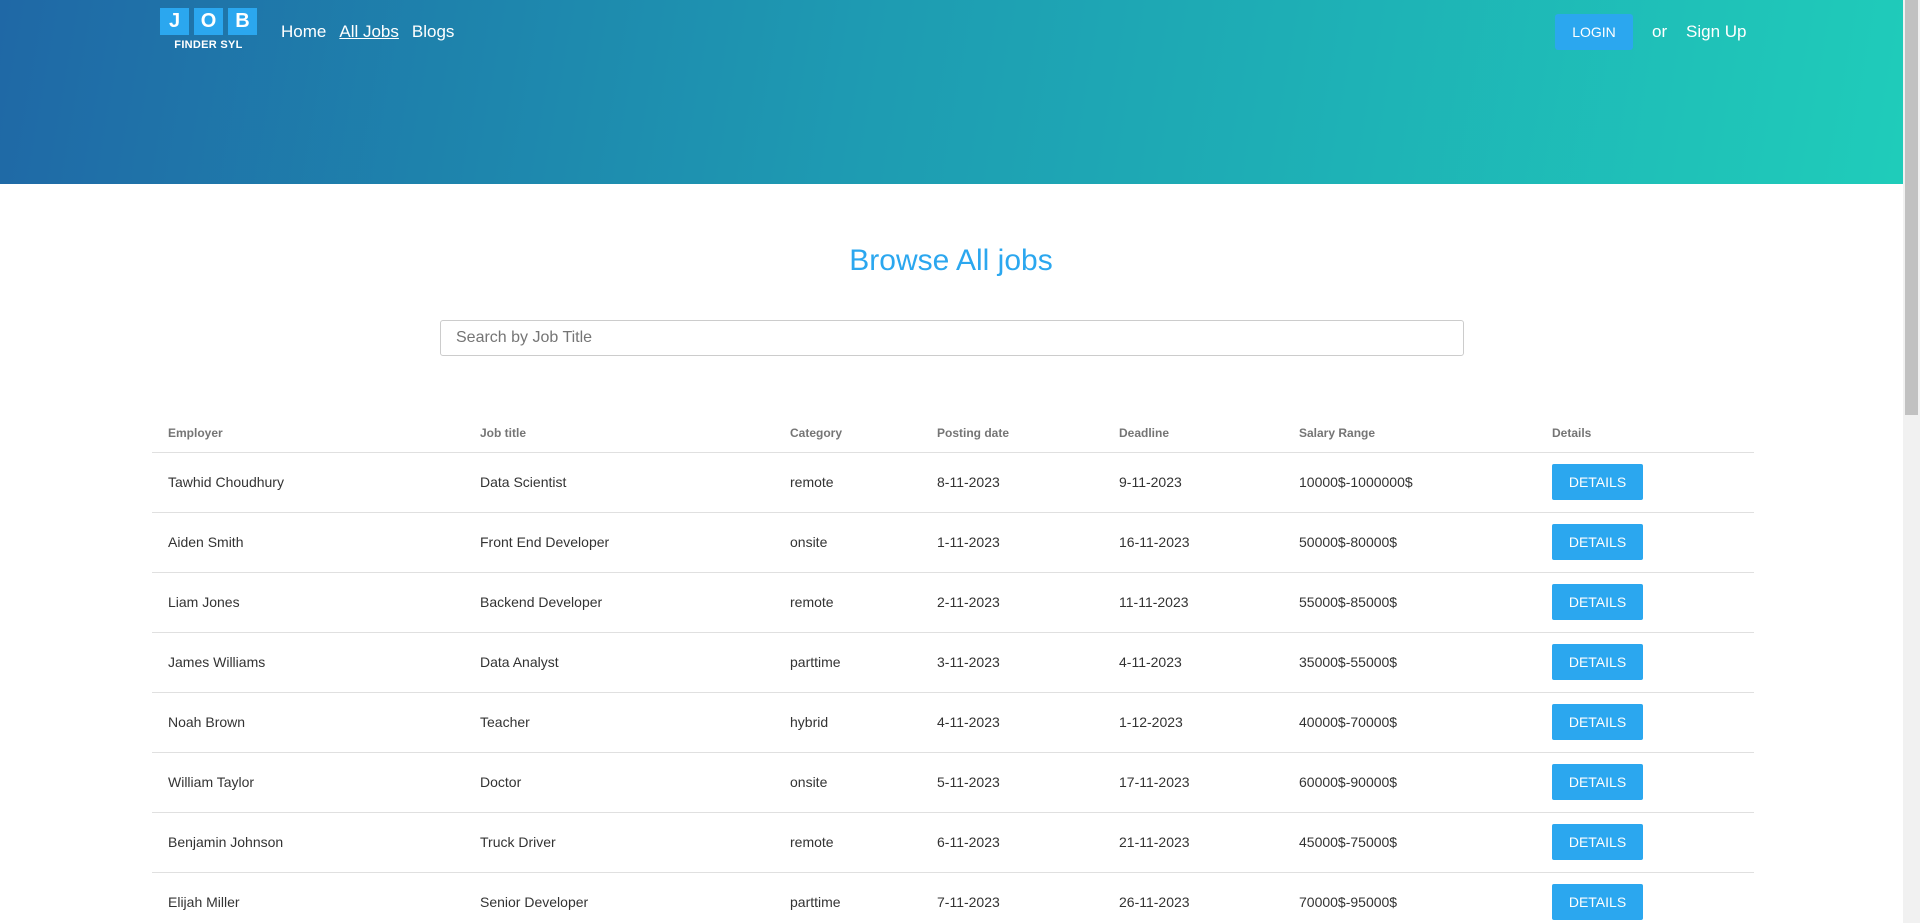  What do you see at coordinates (619, 602) in the screenshot?
I see `cell-job-title: Backend Developer` at bounding box center [619, 602].